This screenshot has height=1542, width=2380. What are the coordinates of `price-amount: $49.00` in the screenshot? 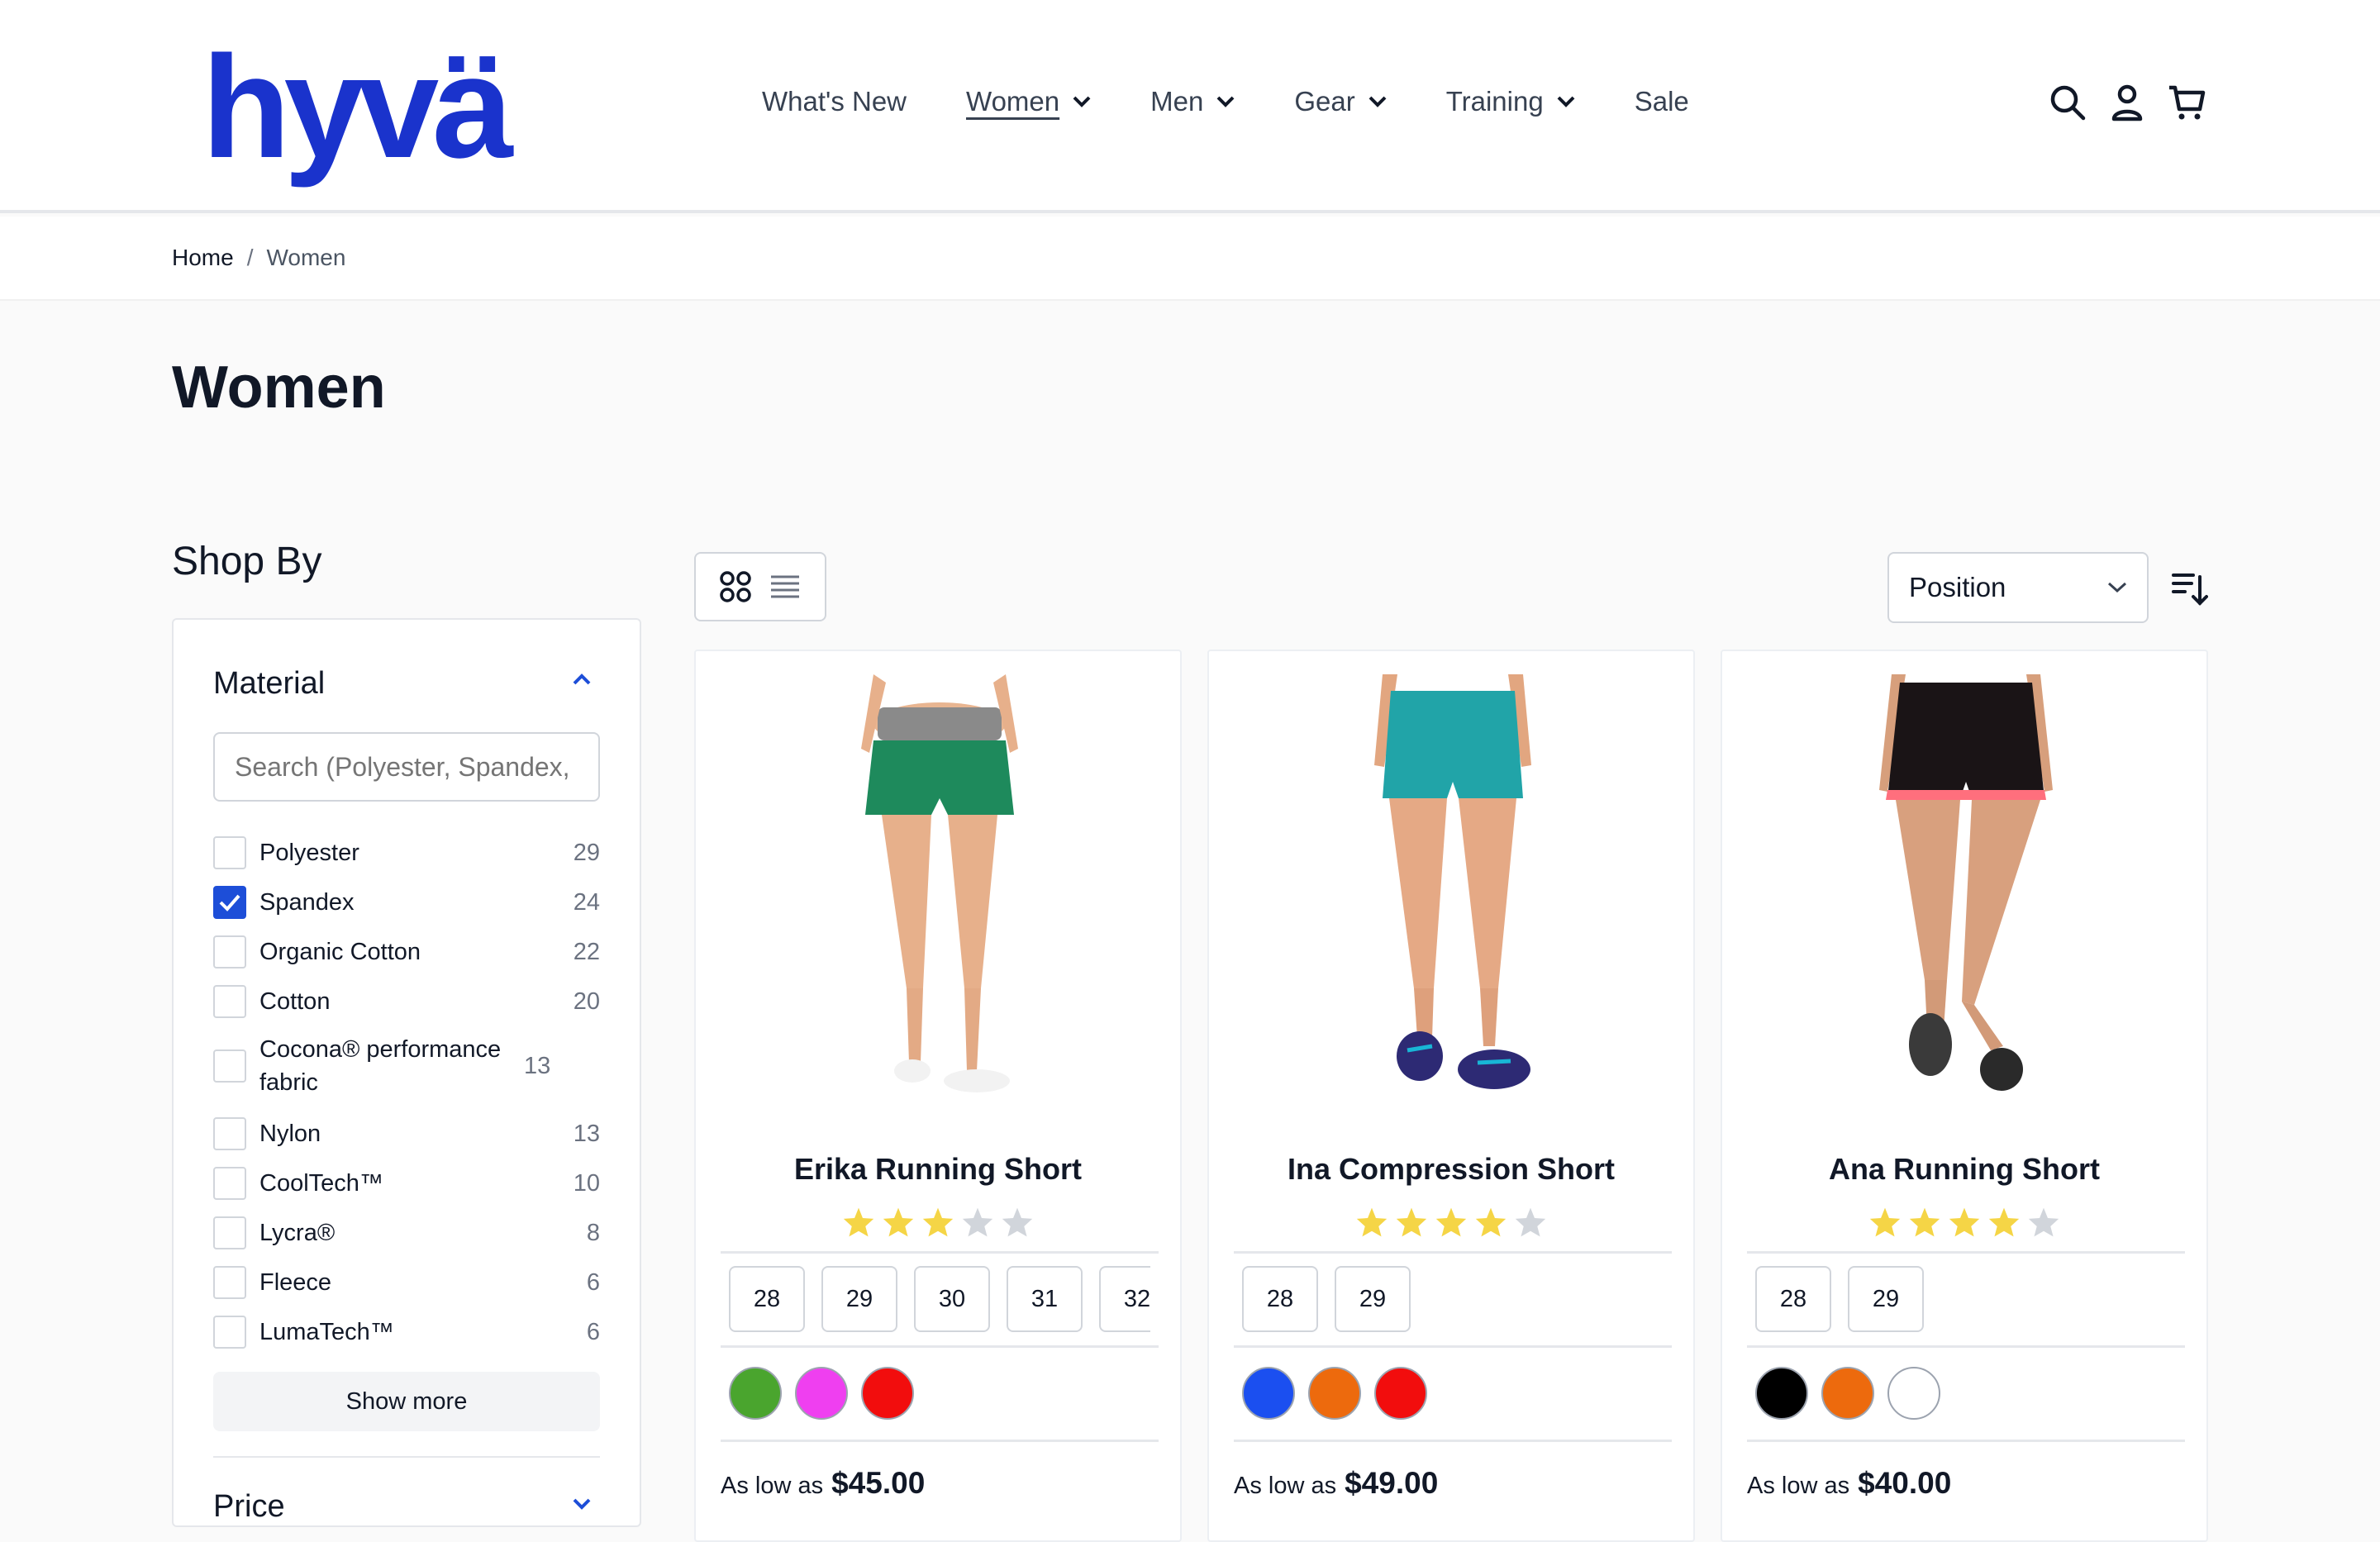 It's located at (1392, 1483).